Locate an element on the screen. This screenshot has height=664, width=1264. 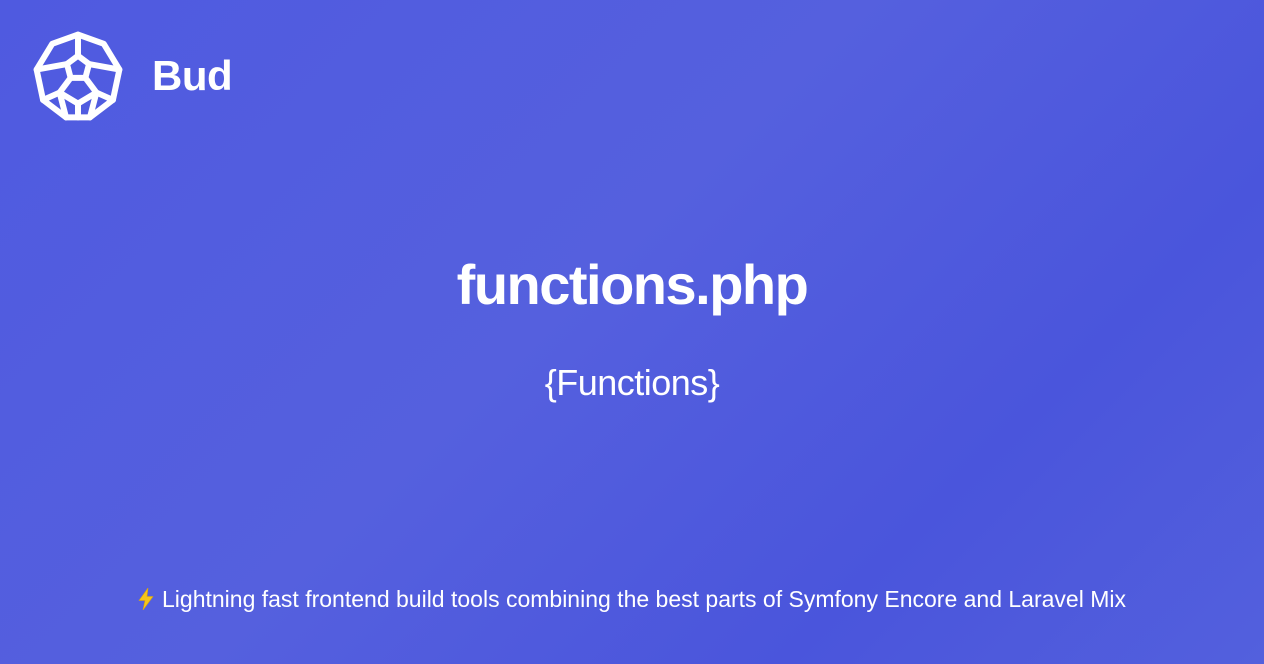
lightning-bolt-icon is located at coordinates (146, 599).